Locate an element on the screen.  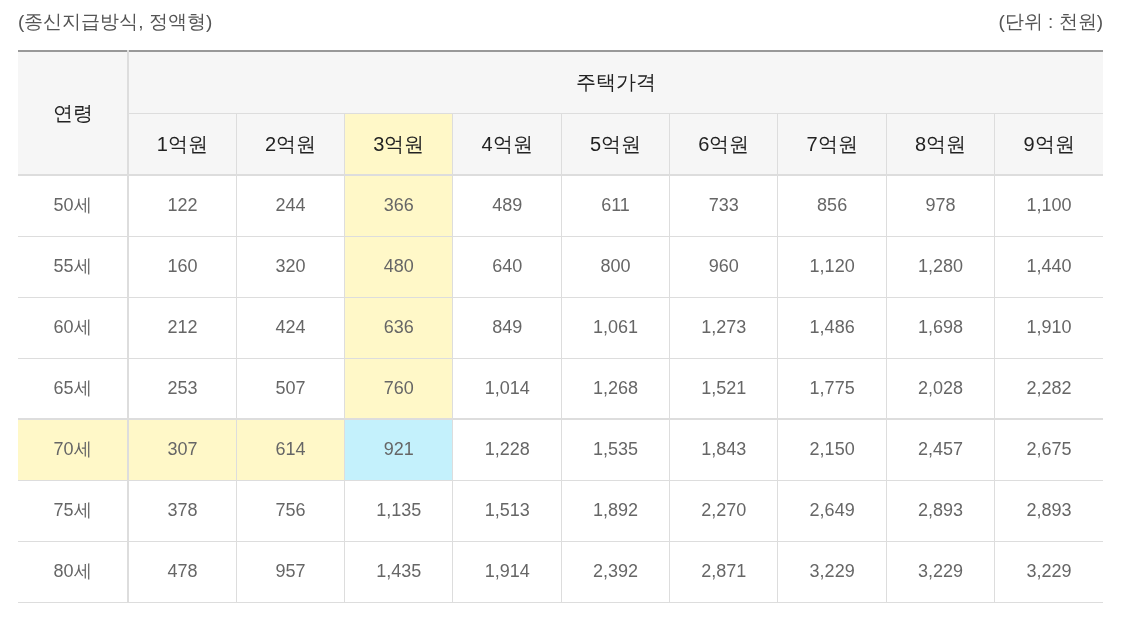
table-cell: 424 is located at coordinates (290, 327).